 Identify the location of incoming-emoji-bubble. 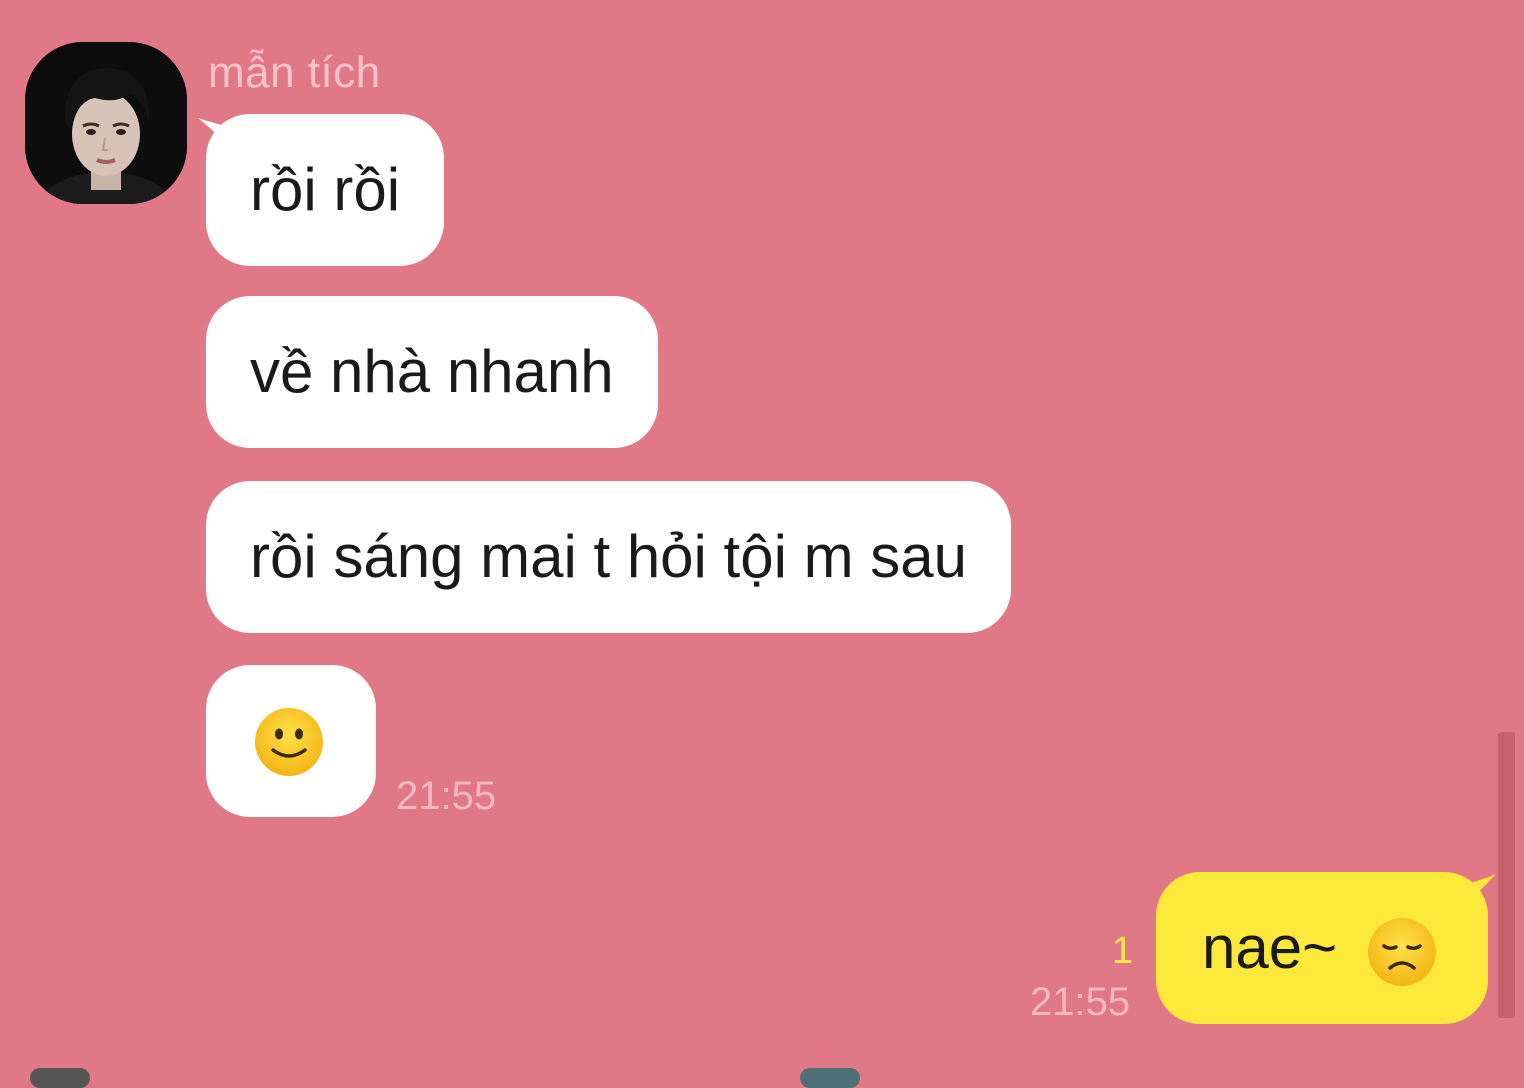
(291, 741).